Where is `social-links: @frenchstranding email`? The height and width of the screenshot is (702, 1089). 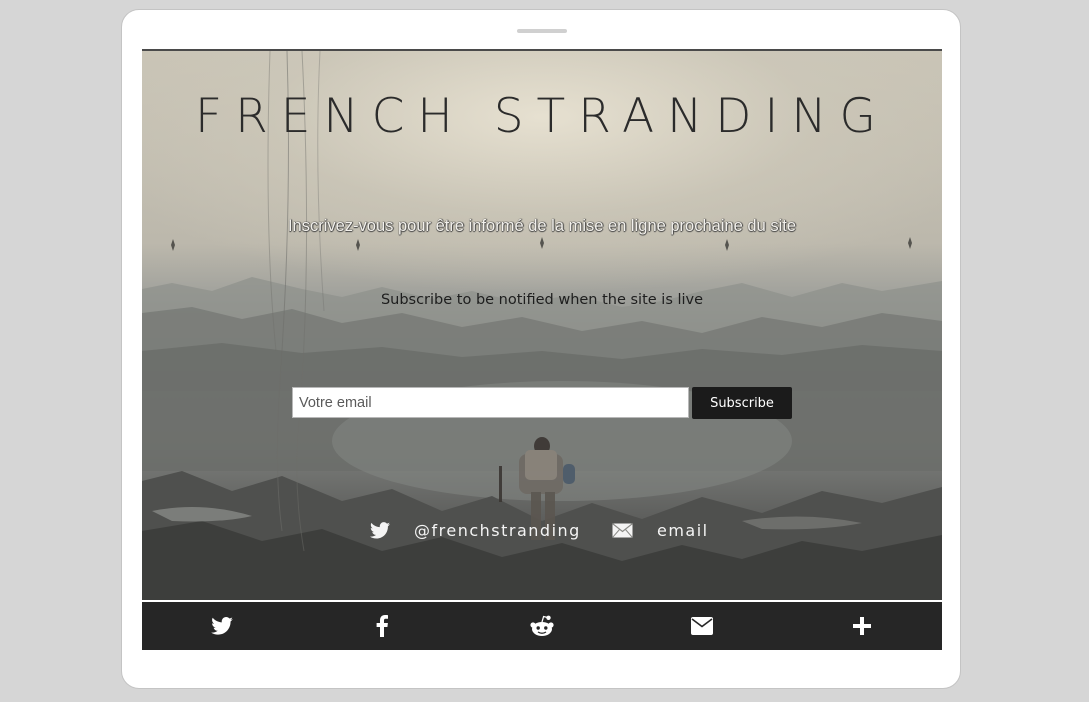
social-links: @frenchstranding email is located at coordinates (542, 533).